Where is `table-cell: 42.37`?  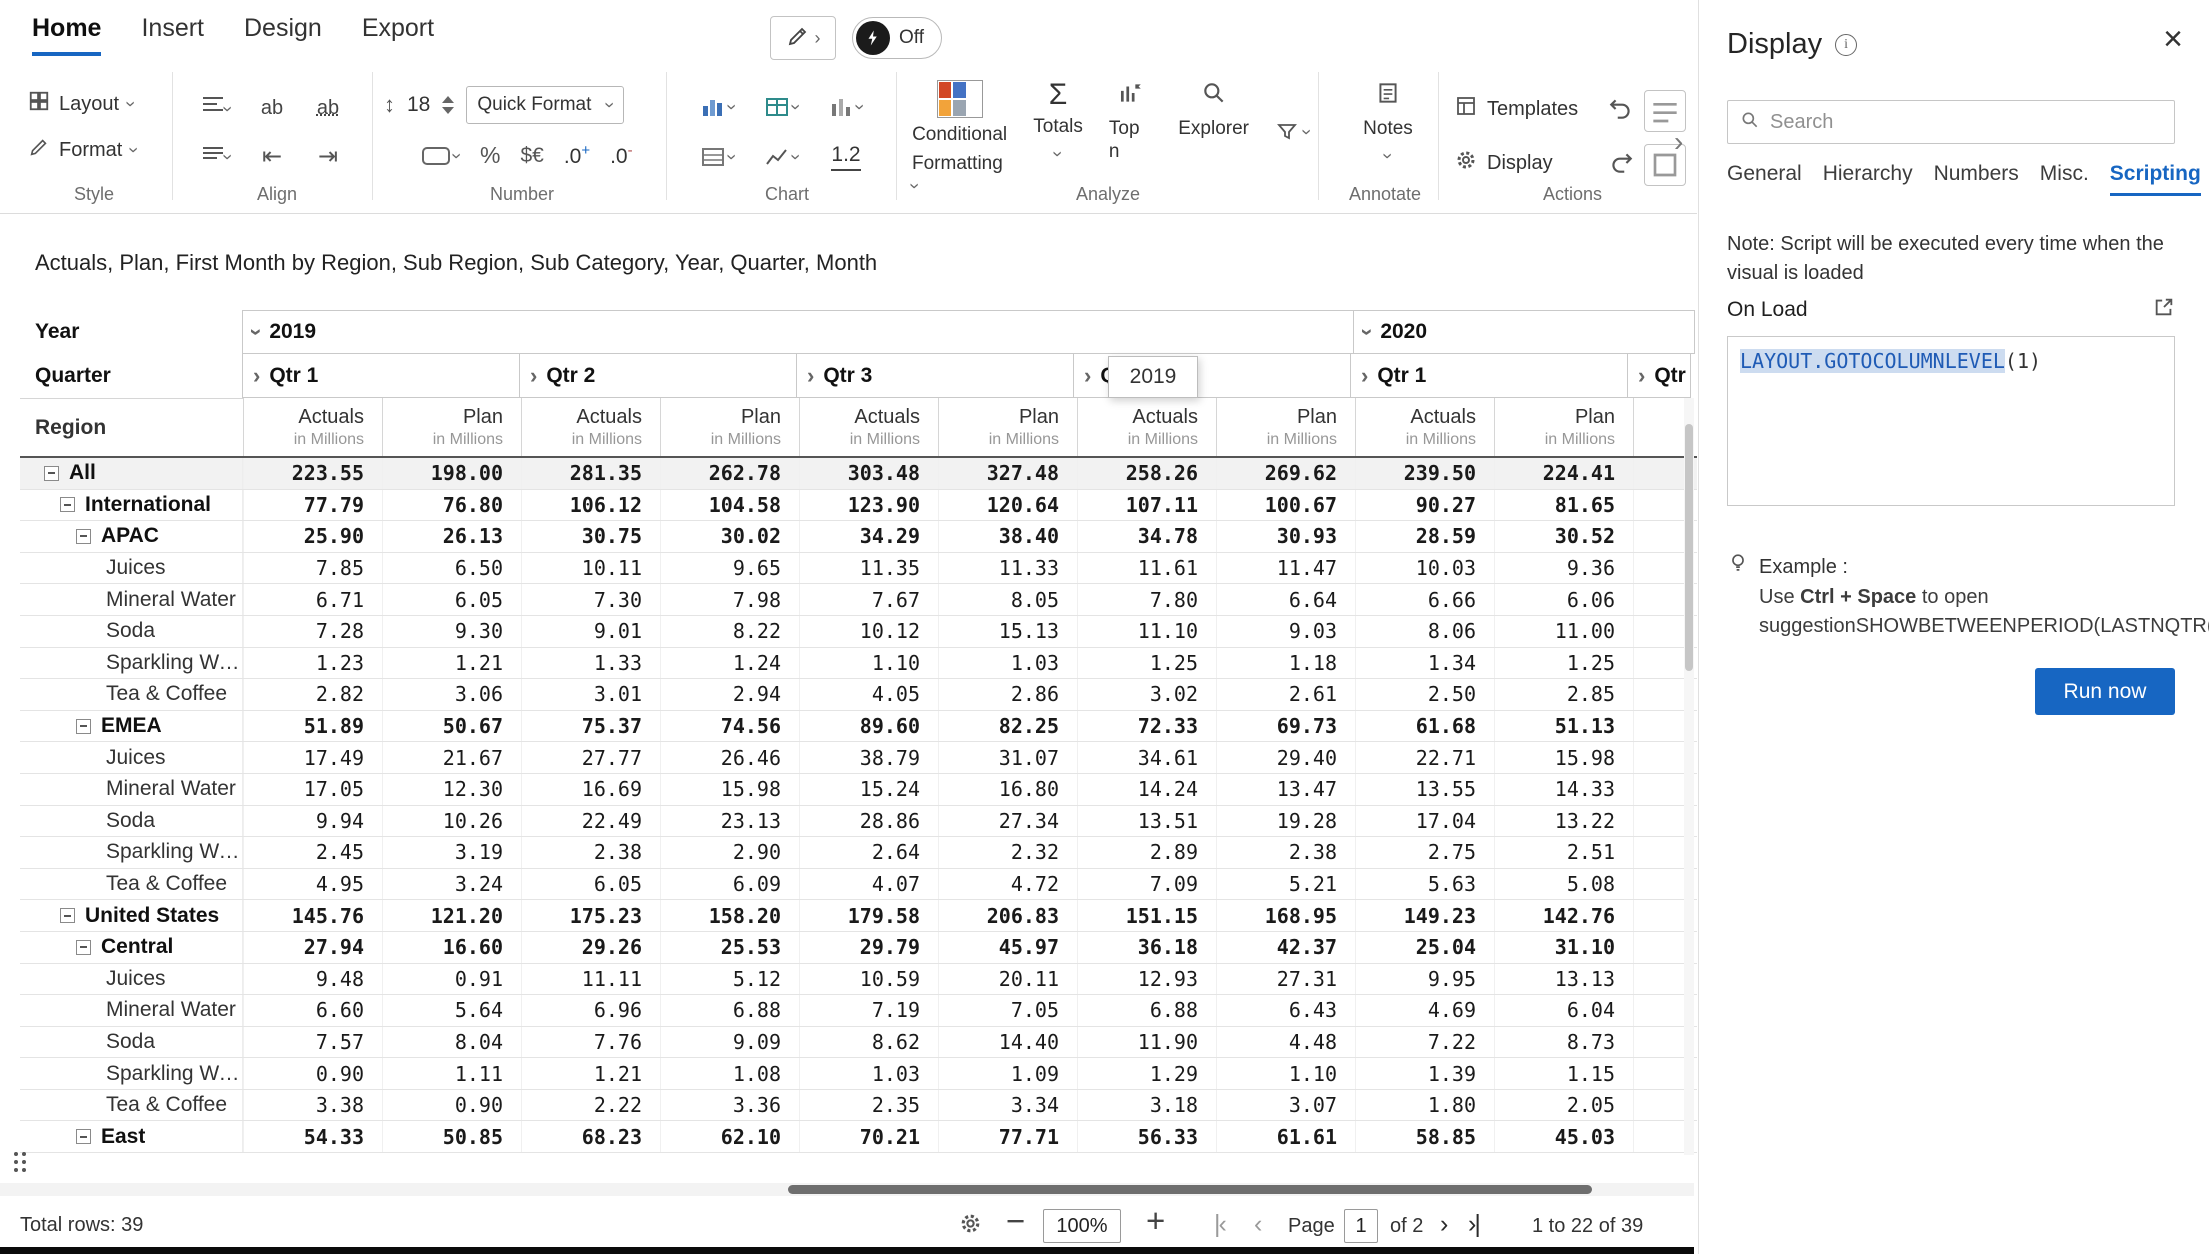 table-cell: 42.37 is located at coordinates (1285, 947).